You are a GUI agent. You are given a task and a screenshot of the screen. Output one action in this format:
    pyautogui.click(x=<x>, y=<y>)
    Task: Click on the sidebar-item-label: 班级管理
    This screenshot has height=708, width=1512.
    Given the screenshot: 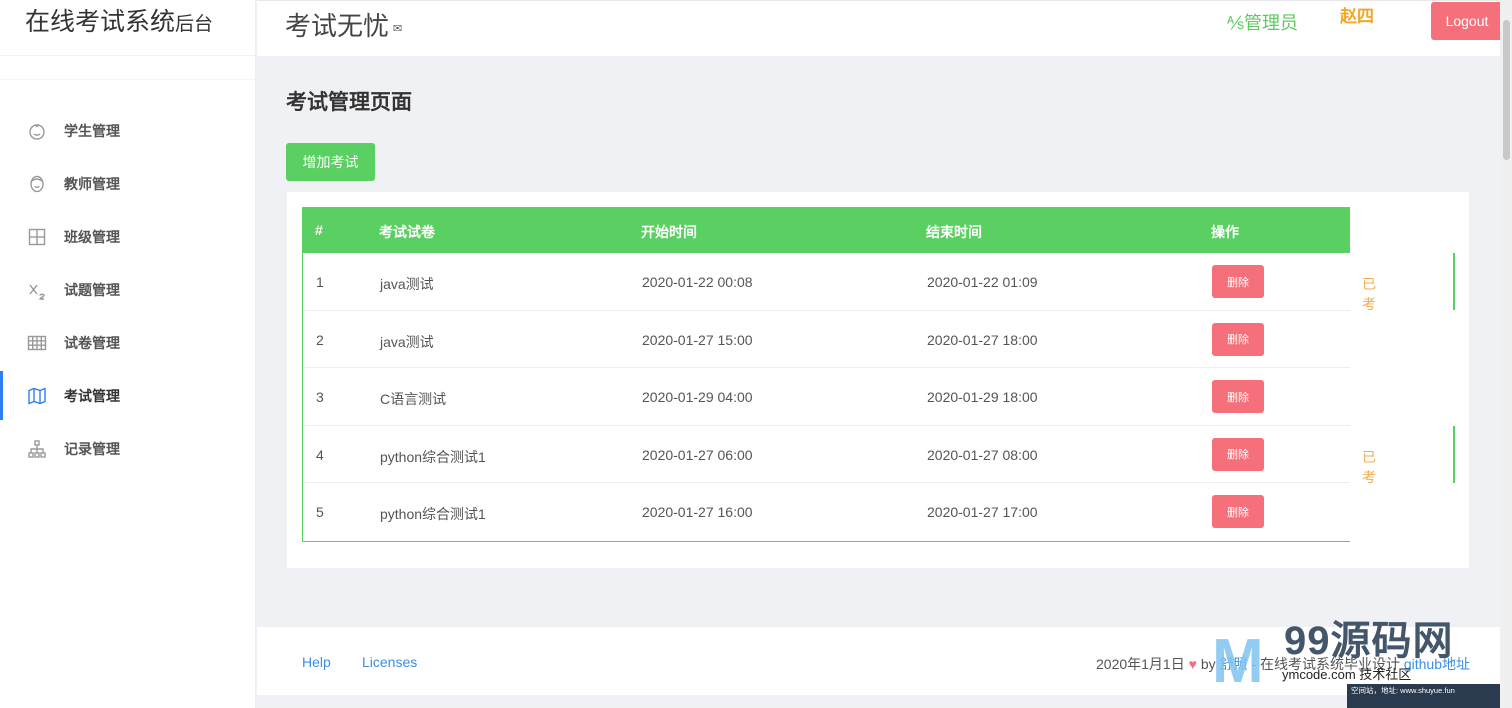 What is the action you would take?
    pyautogui.click(x=92, y=236)
    